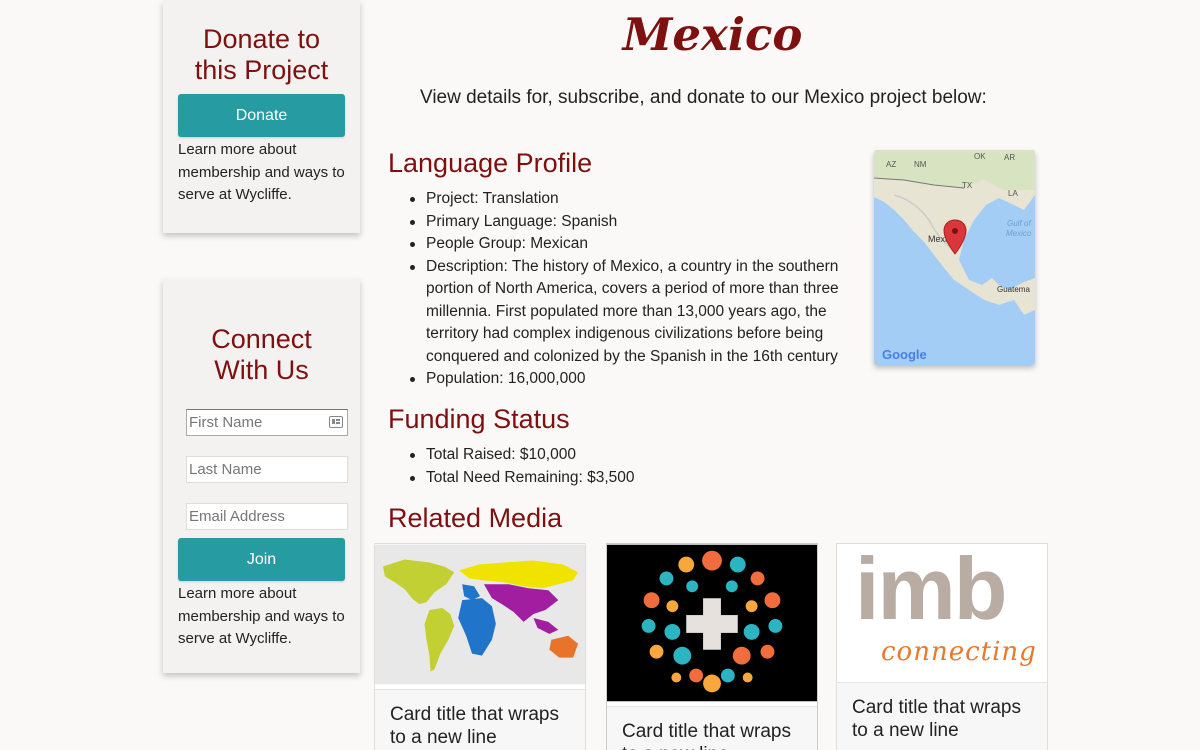 Image resolution: width=1200 pixels, height=750 pixels. Describe the element at coordinates (261, 354) in the screenshot. I see `connect-heading: Connect With Us` at that location.